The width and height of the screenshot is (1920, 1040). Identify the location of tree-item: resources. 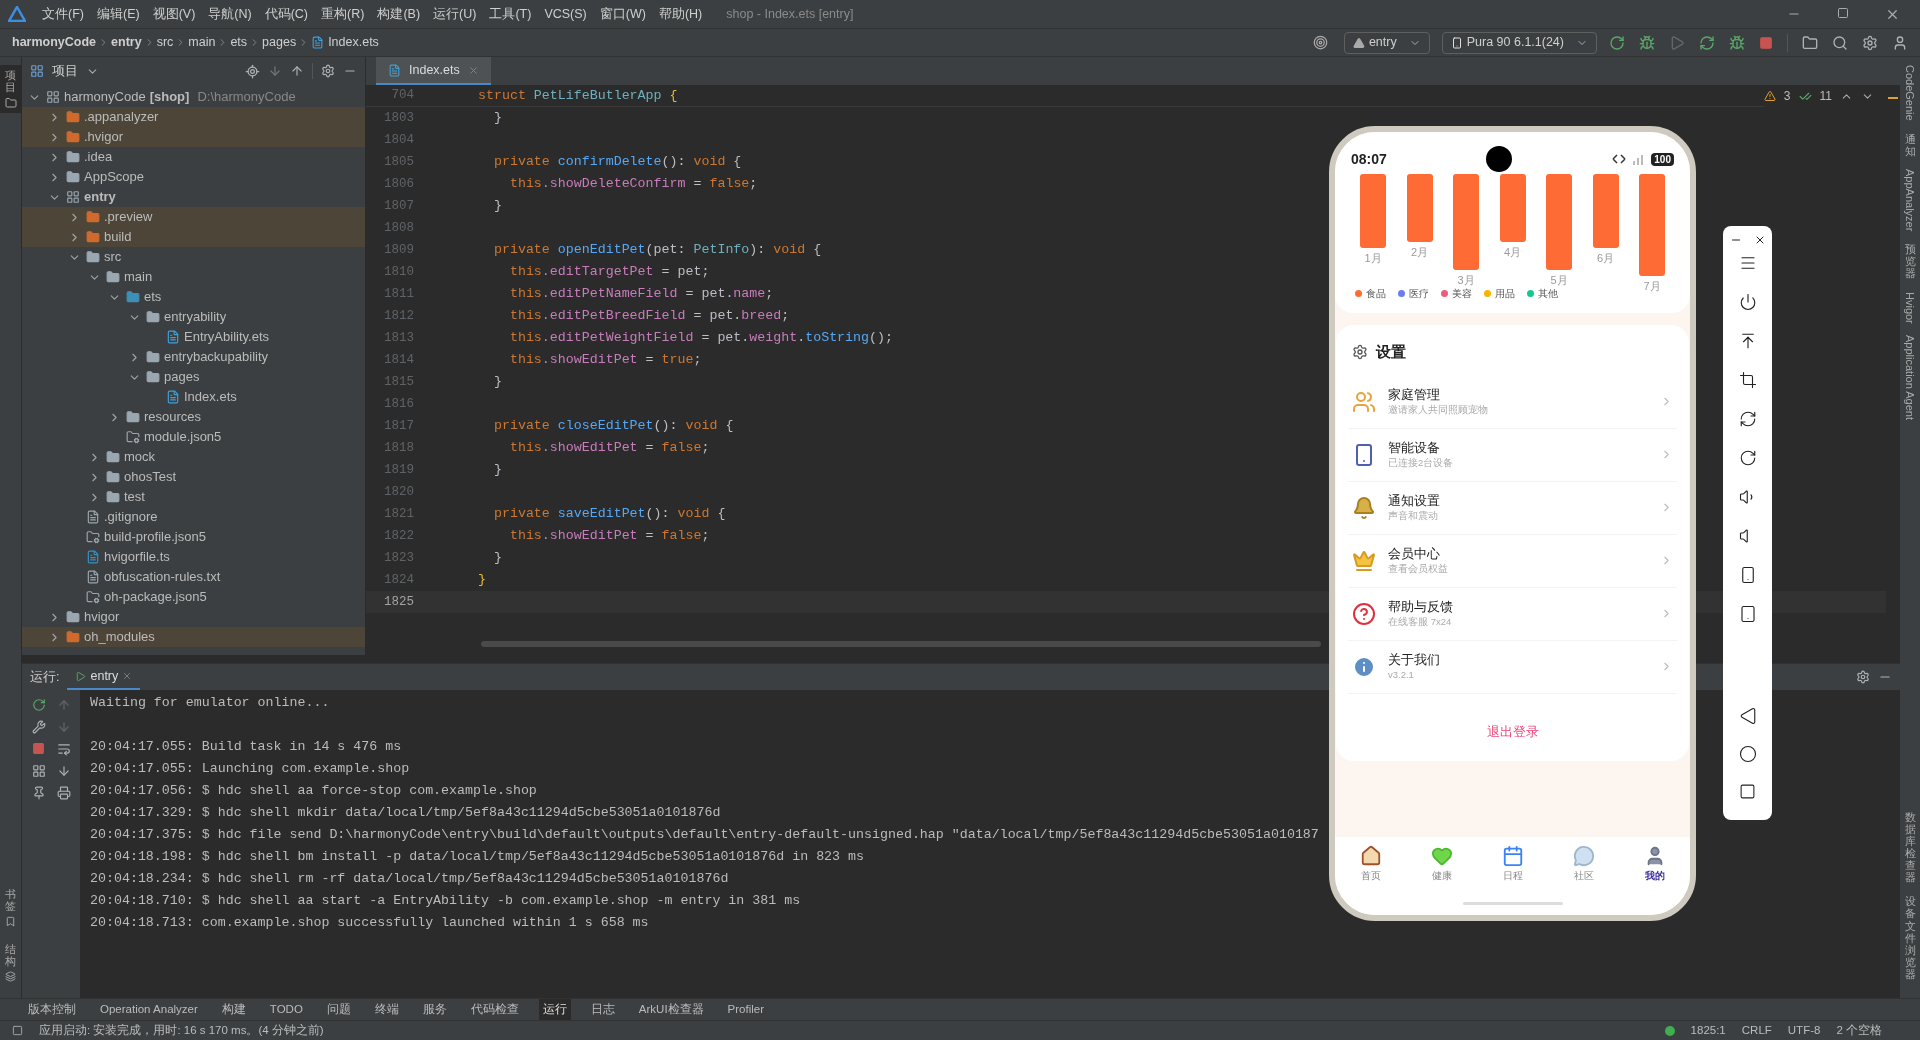
(193, 417).